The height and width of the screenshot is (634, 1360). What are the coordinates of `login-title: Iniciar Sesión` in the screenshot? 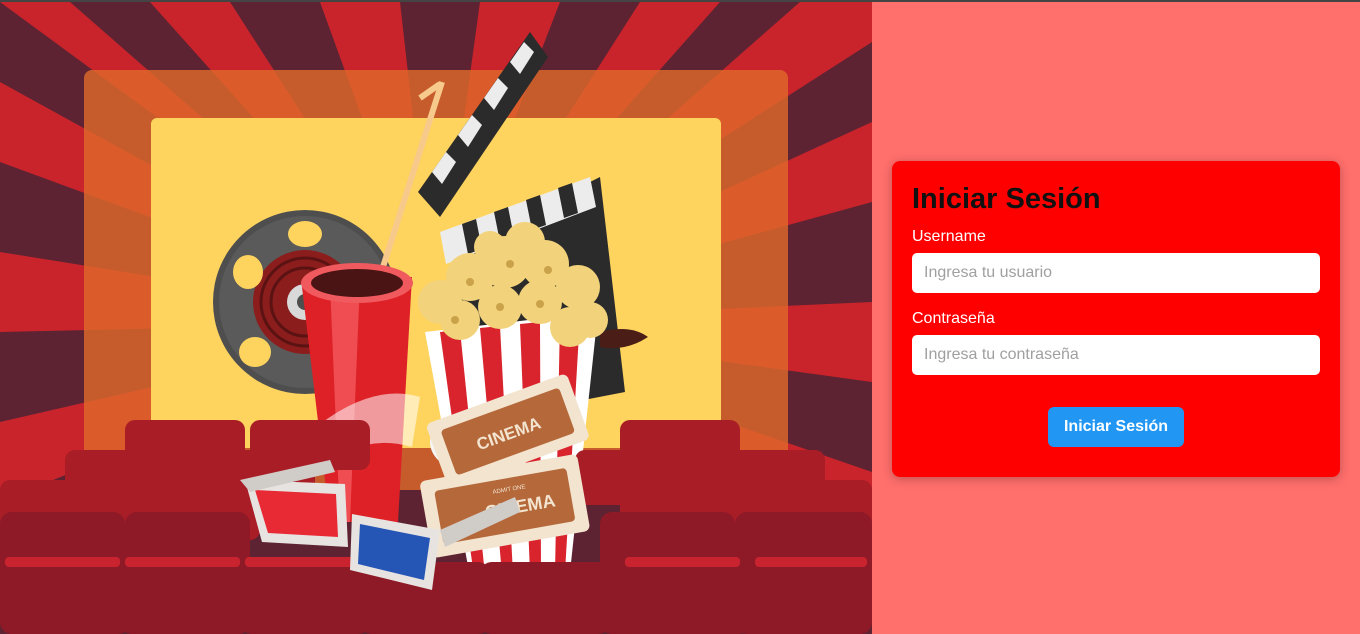 It's located at (1006, 199).